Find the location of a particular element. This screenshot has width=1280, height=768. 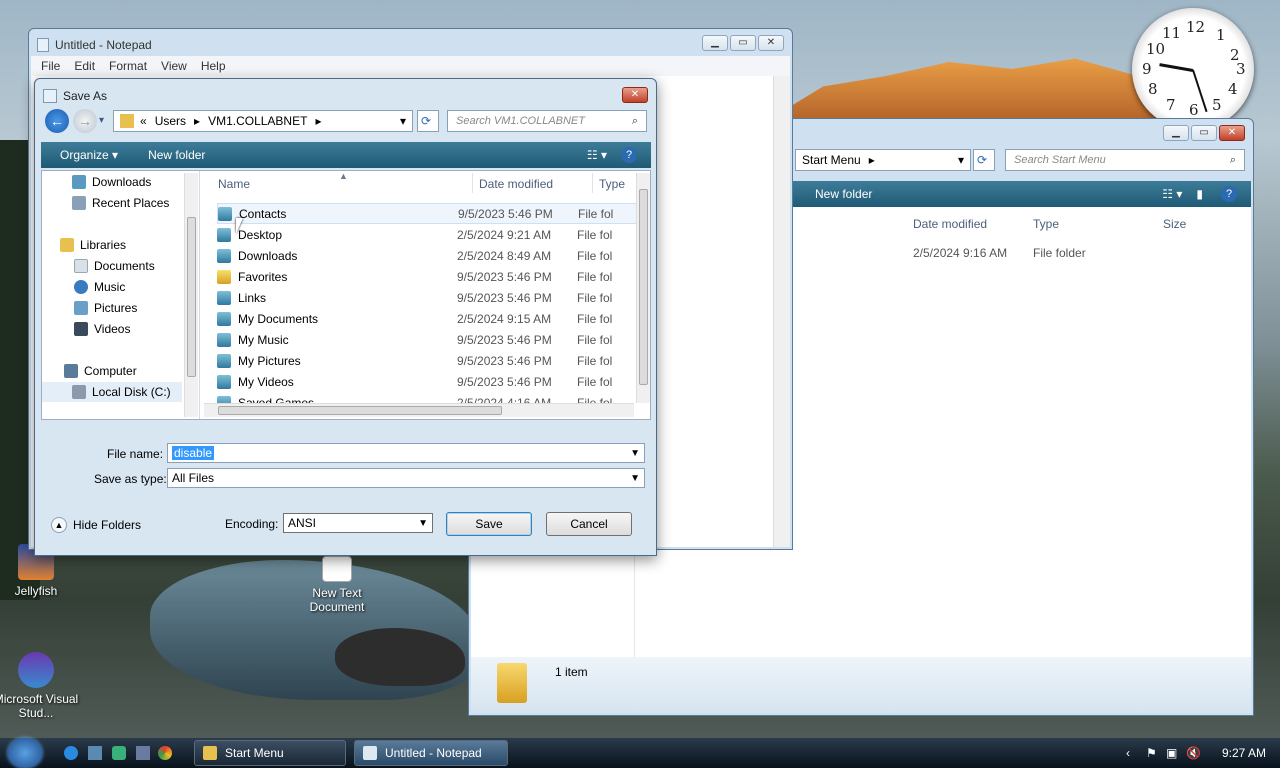

file-row: My Pictures 9/5/2023 5:46 PM File fol is located at coordinates (432, 360).